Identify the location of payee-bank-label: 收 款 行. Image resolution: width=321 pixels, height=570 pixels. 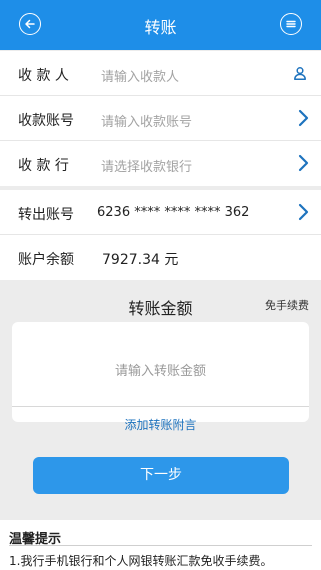
(43, 166).